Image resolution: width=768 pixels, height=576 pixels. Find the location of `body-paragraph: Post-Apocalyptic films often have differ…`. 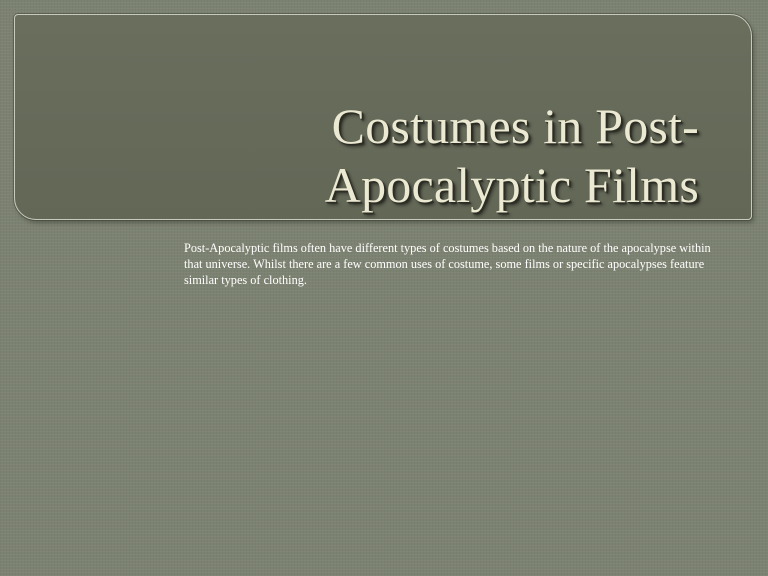

body-paragraph: Post-Apocalyptic films often have differ… is located at coordinates (447, 264).